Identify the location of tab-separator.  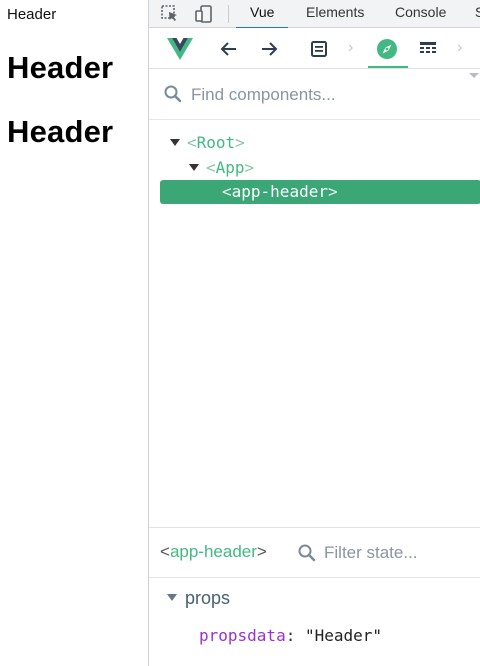
(228, 14).